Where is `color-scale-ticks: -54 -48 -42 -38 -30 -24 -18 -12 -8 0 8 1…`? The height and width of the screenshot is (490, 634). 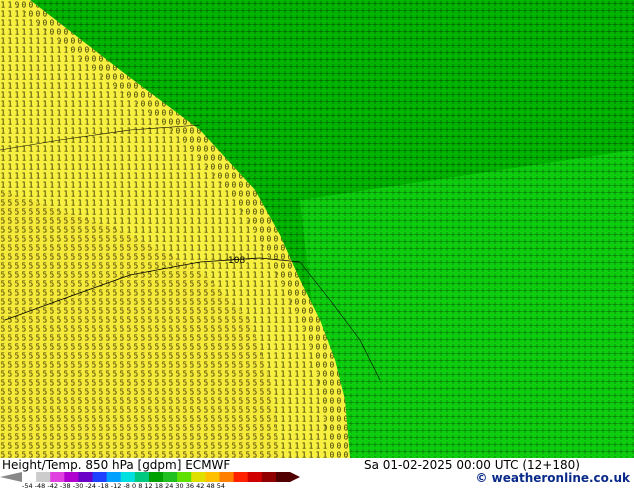
color-scale-ticks: -54 -48 -42 -38 -30 -24 -18 -12 -8 0 8 1… is located at coordinates (124, 486).